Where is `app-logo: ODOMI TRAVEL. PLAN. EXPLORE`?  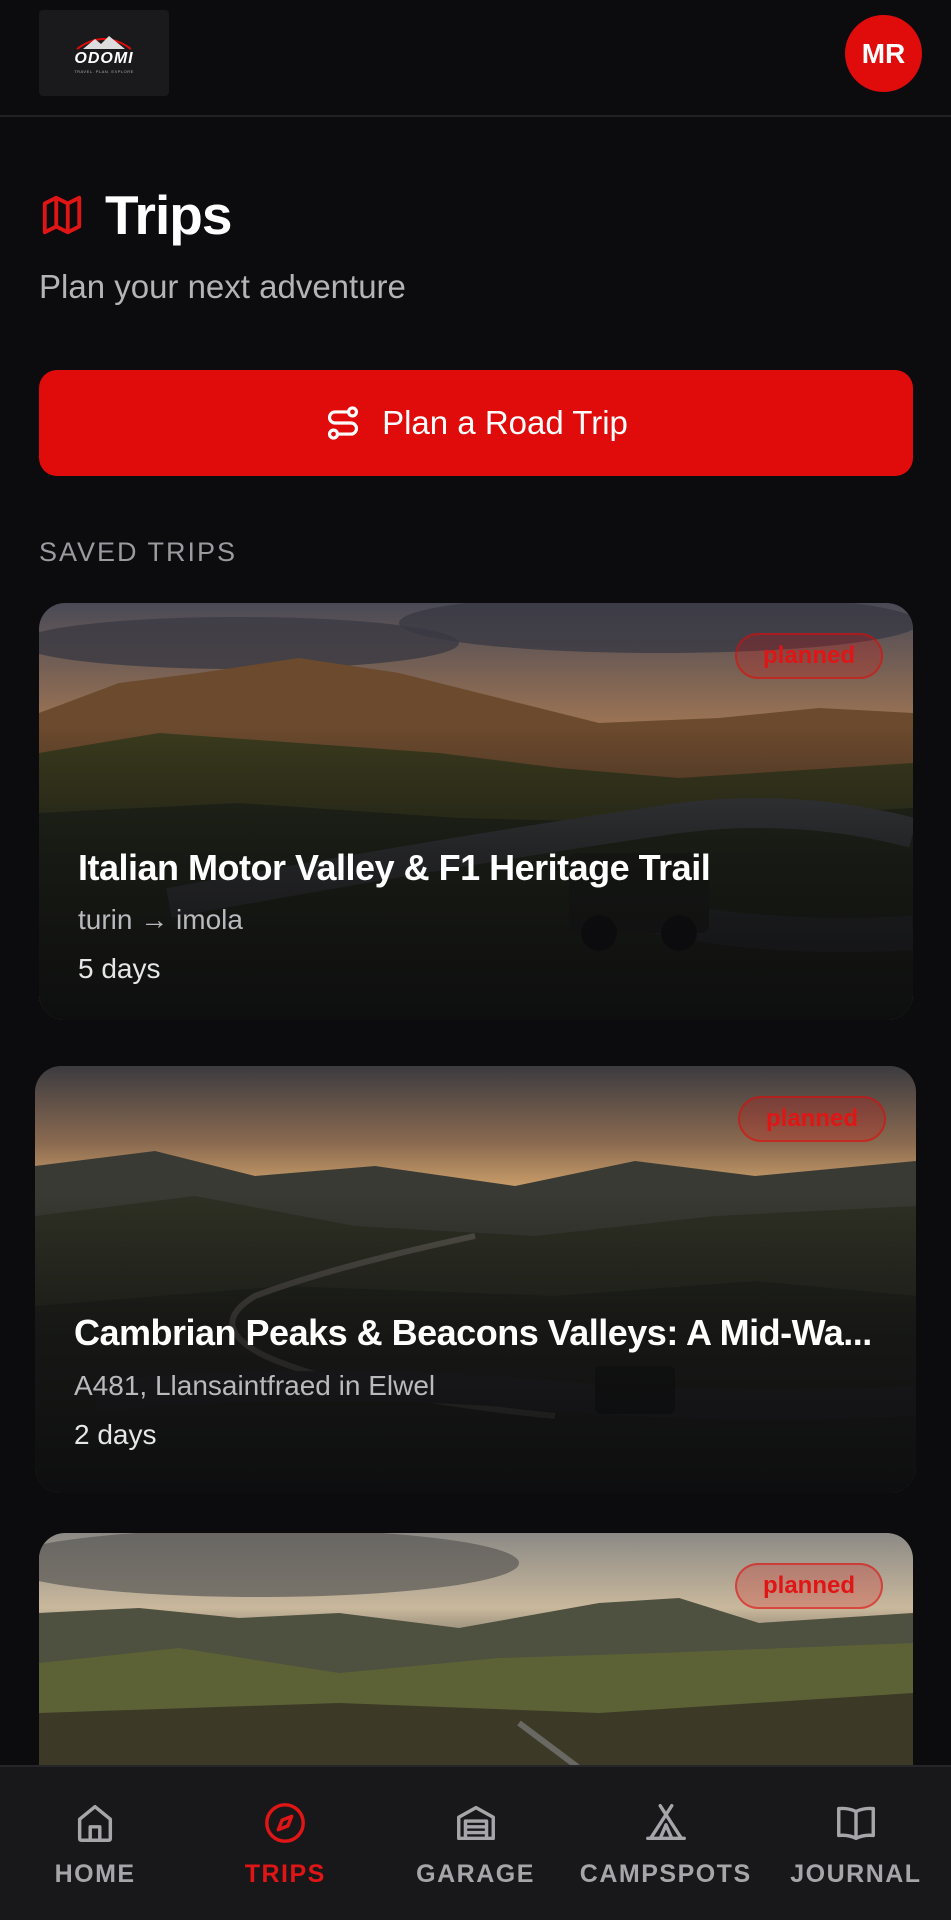
app-logo: ODOMI TRAVEL. PLAN. EXPLORE is located at coordinates (104, 53).